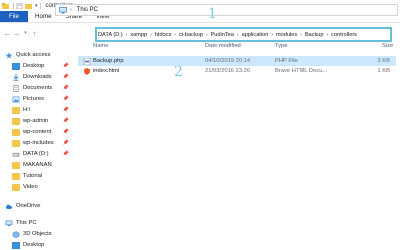  I want to click on sidebar-item-label: MAKANAN, so click(37, 165).